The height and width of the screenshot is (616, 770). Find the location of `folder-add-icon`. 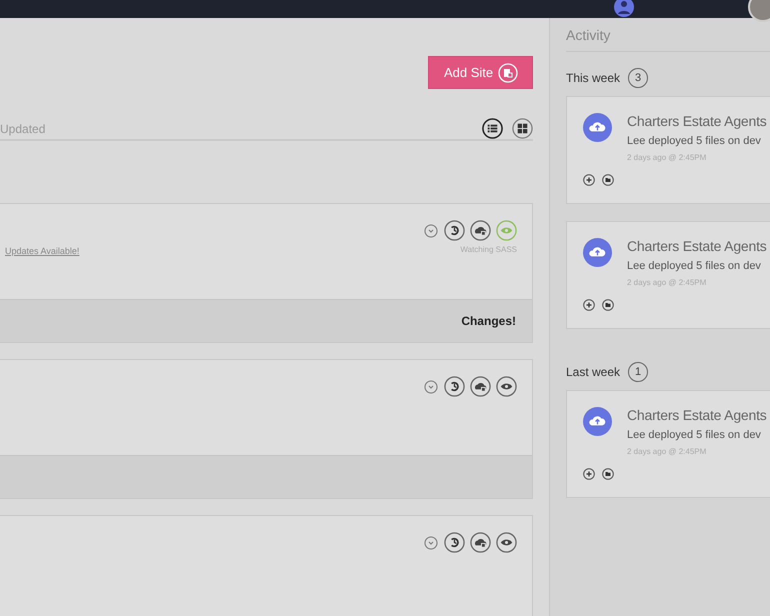

folder-add-icon is located at coordinates (508, 72).